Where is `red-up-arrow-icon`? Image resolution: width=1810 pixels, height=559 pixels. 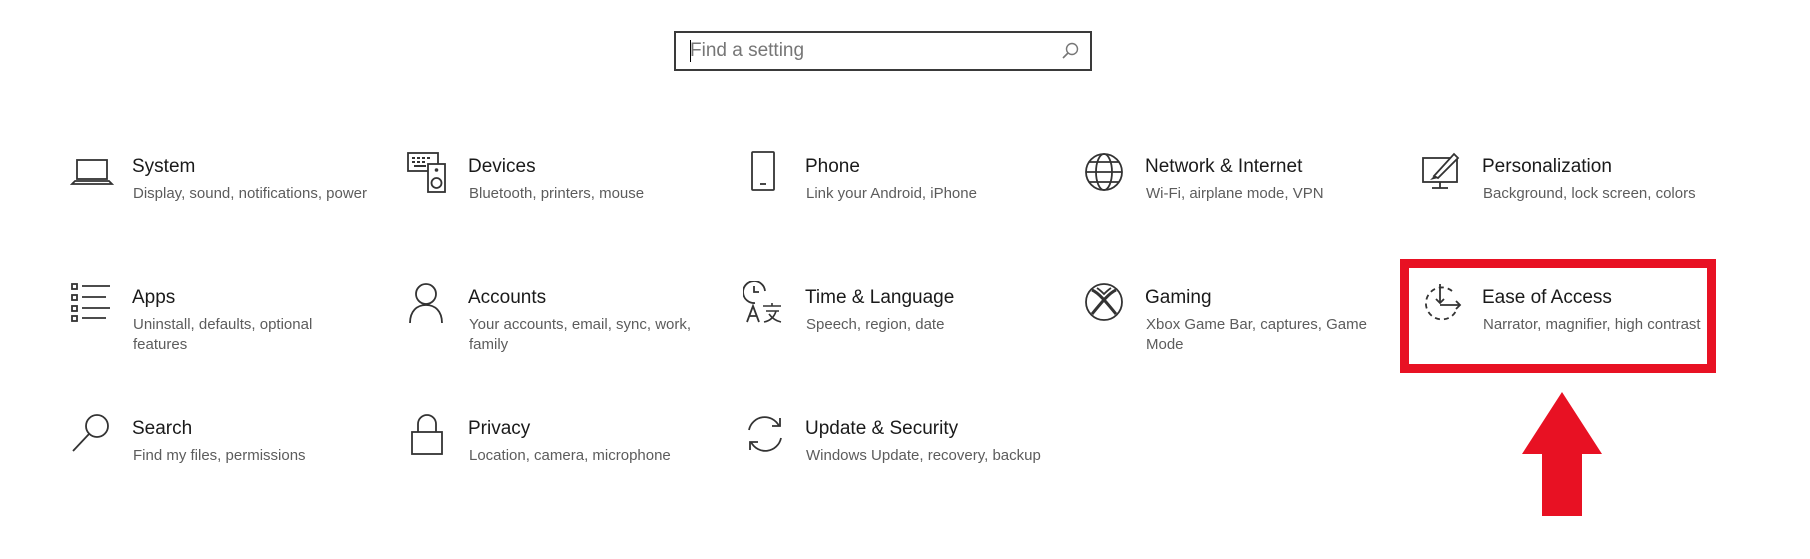 red-up-arrow-icon is located at coordinates (1562, 454).